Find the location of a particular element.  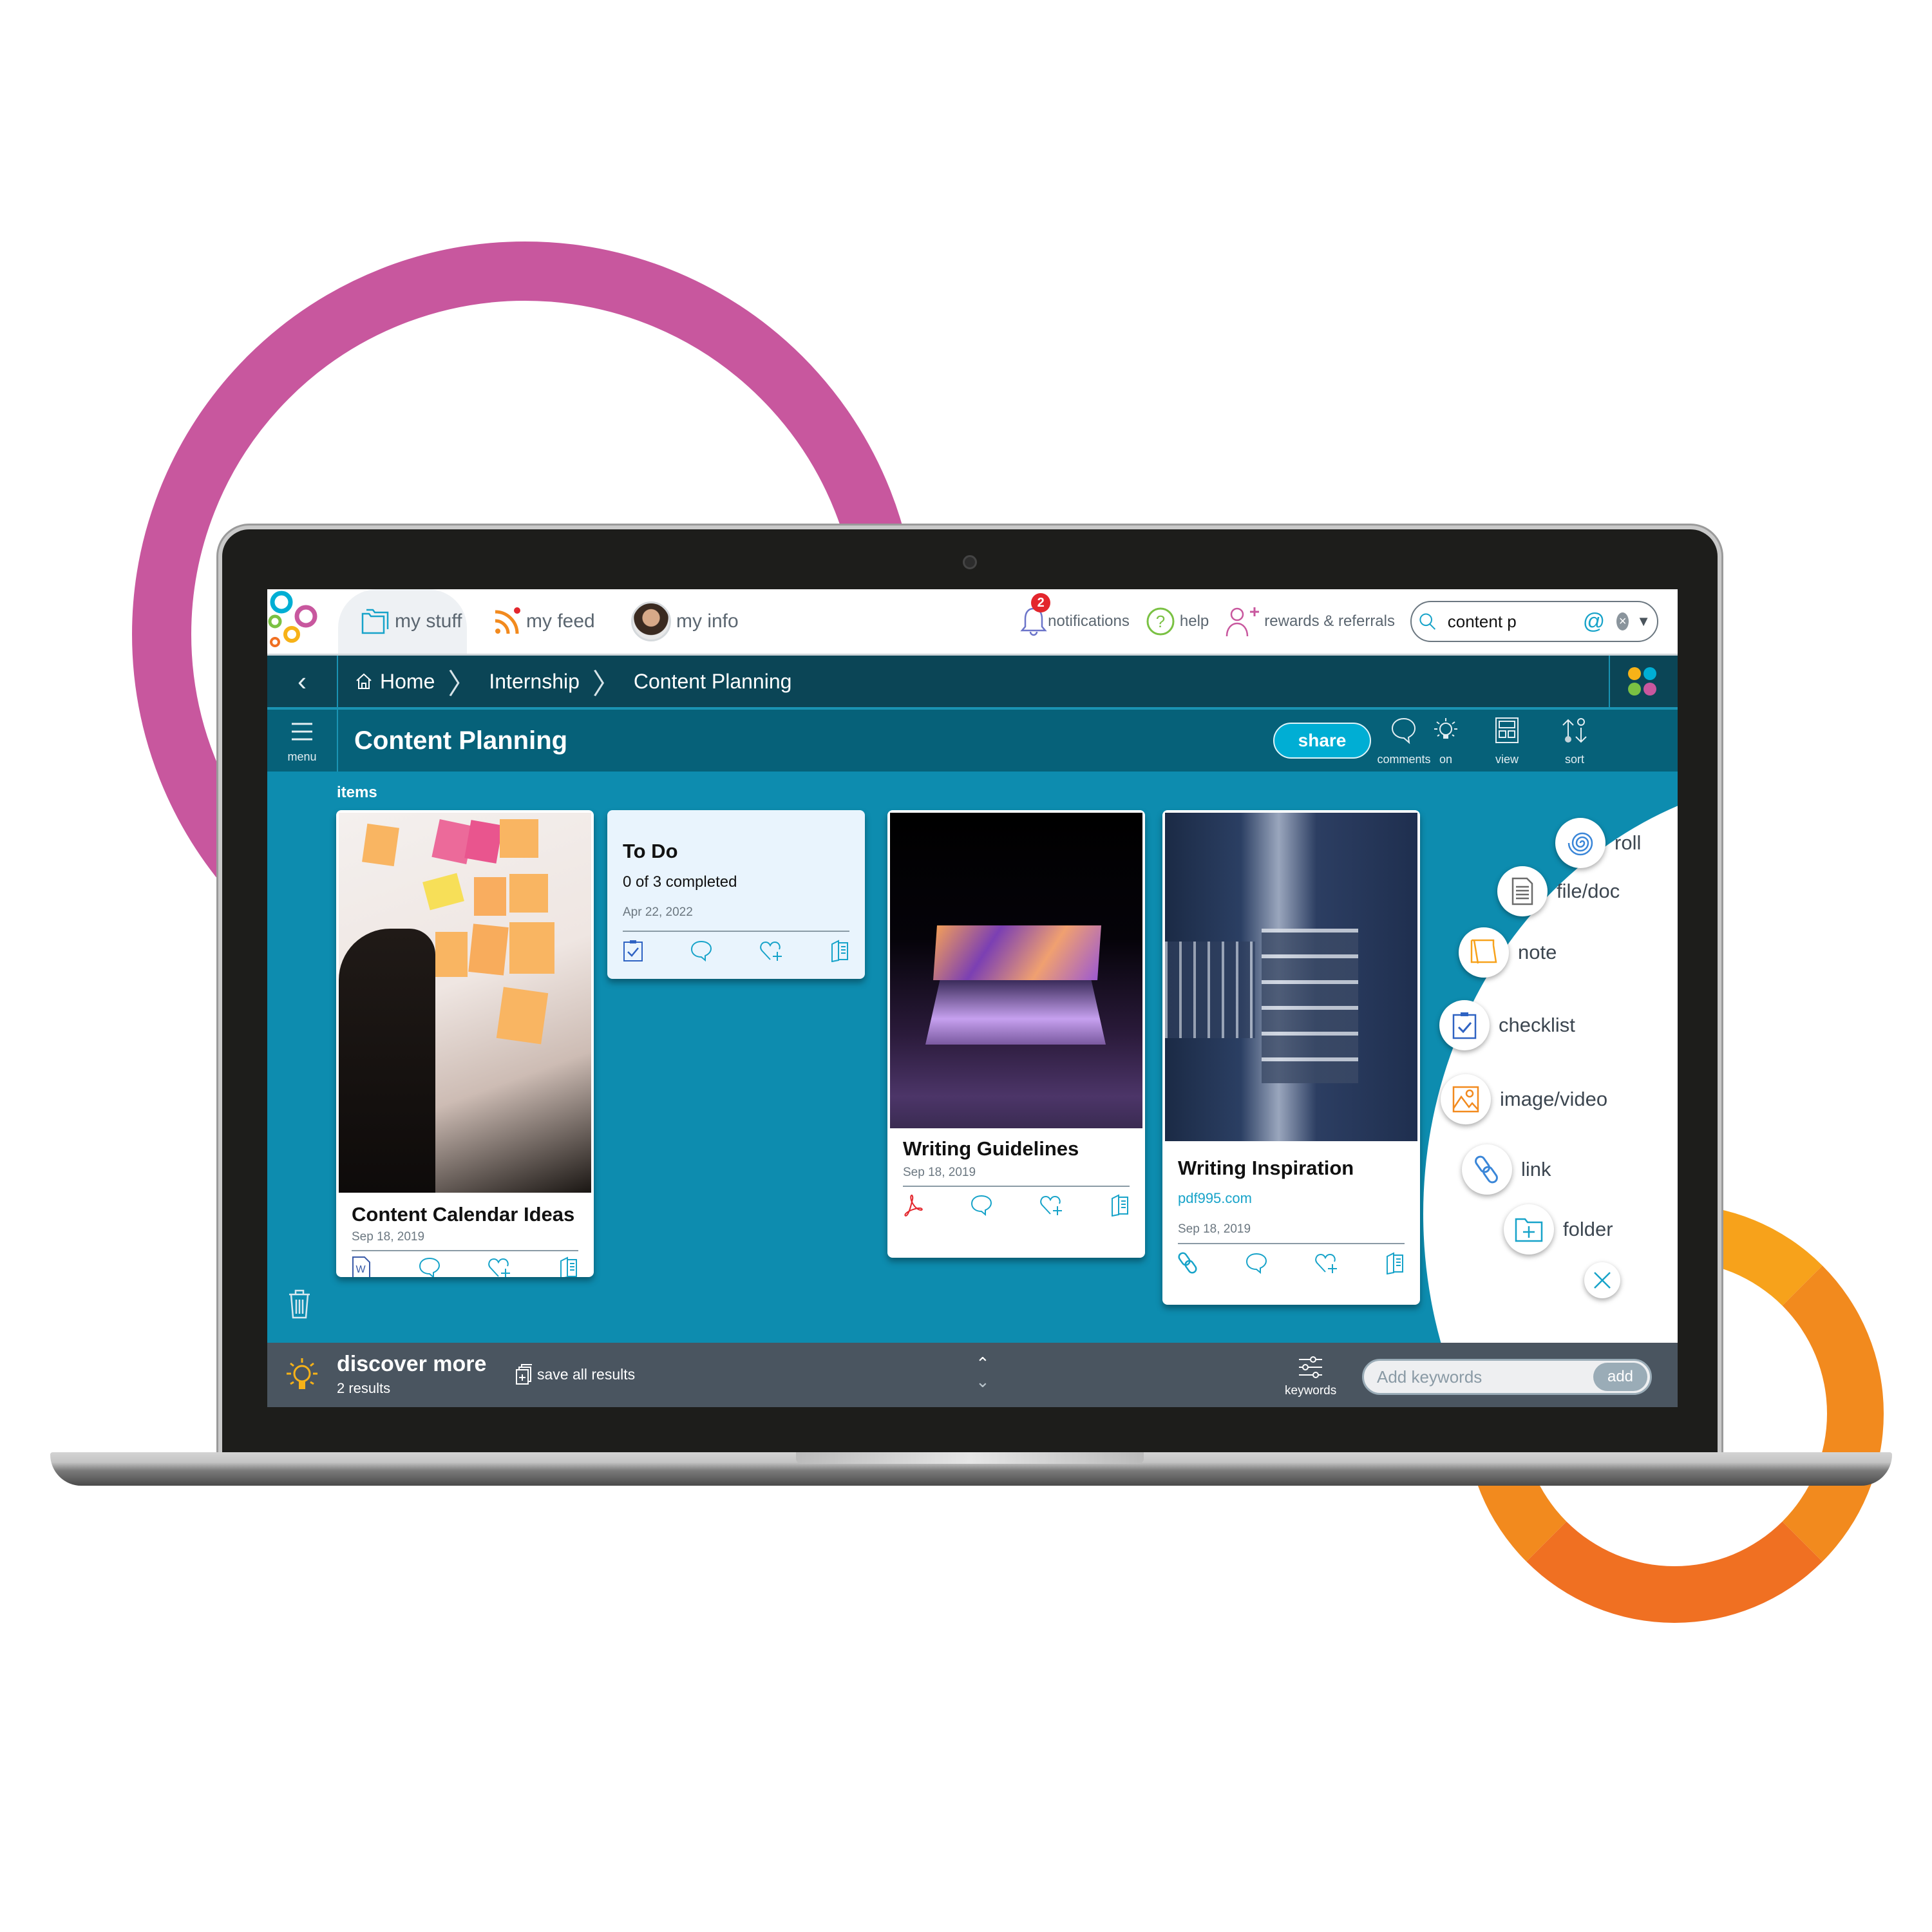

keywords-input is located at coordinates (1483, 1377).